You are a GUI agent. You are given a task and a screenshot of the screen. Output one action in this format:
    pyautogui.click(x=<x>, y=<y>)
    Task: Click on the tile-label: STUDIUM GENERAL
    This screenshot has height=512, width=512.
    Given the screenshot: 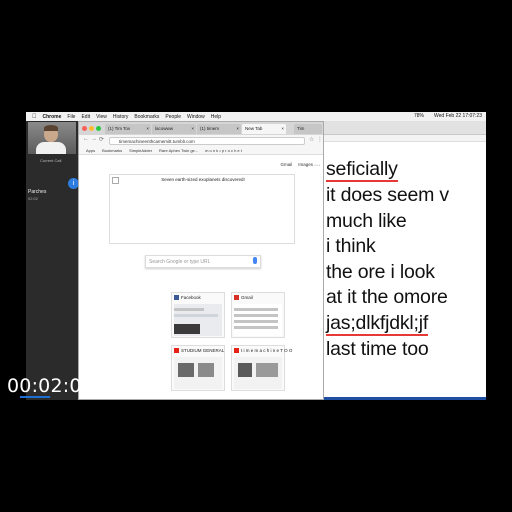 What is the action you would take?
    pyautogui.click(x=203, y=350)
    